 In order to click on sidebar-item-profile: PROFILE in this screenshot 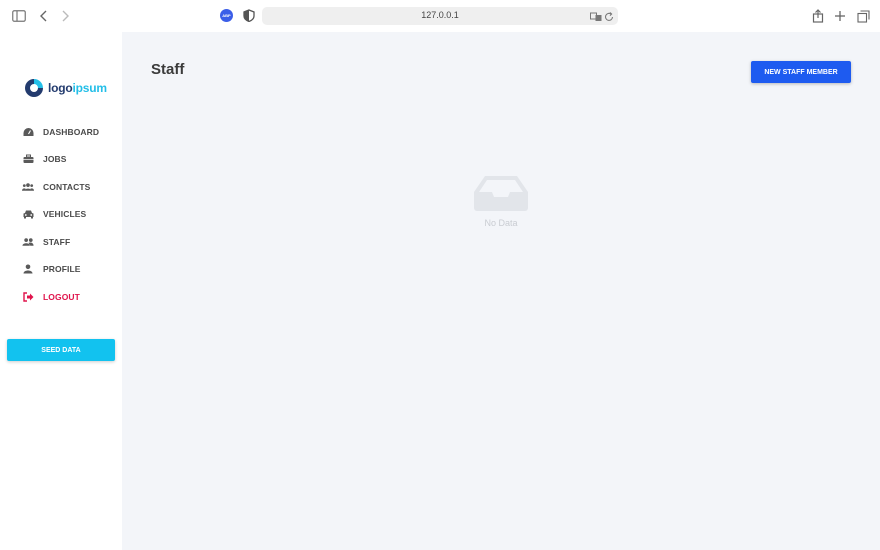, I will do `click(51, 269)`.